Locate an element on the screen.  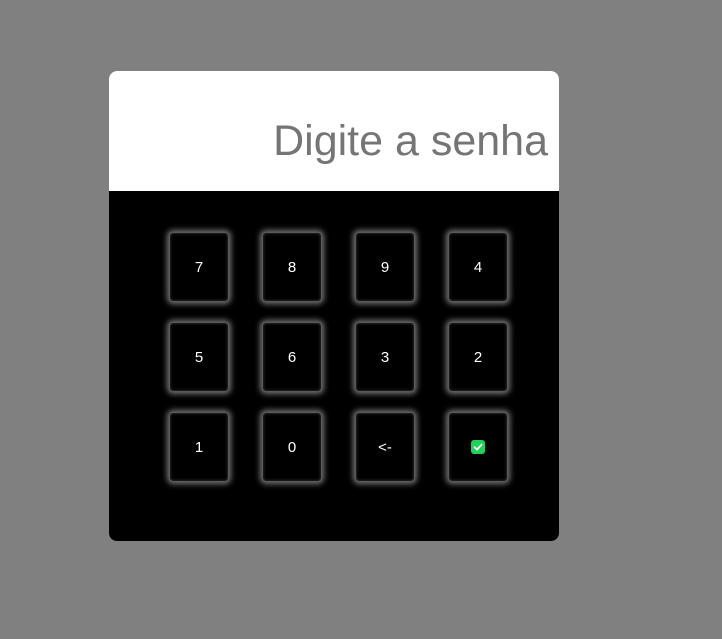
key-0: 0 is located at coordinates (292, 447).